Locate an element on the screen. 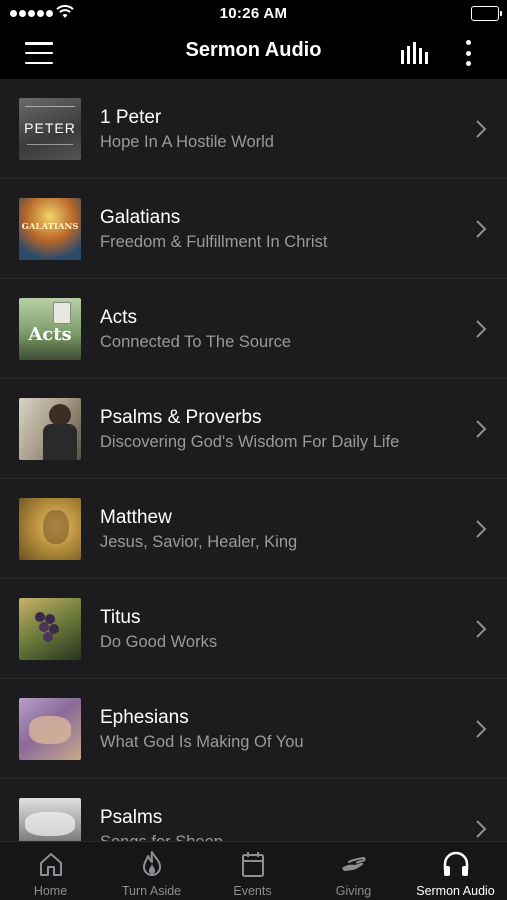 Image resolution: width=507 pixels, height=900 pixels. series-thumbnail: GALATIANS is located at coordinates (50, 229).